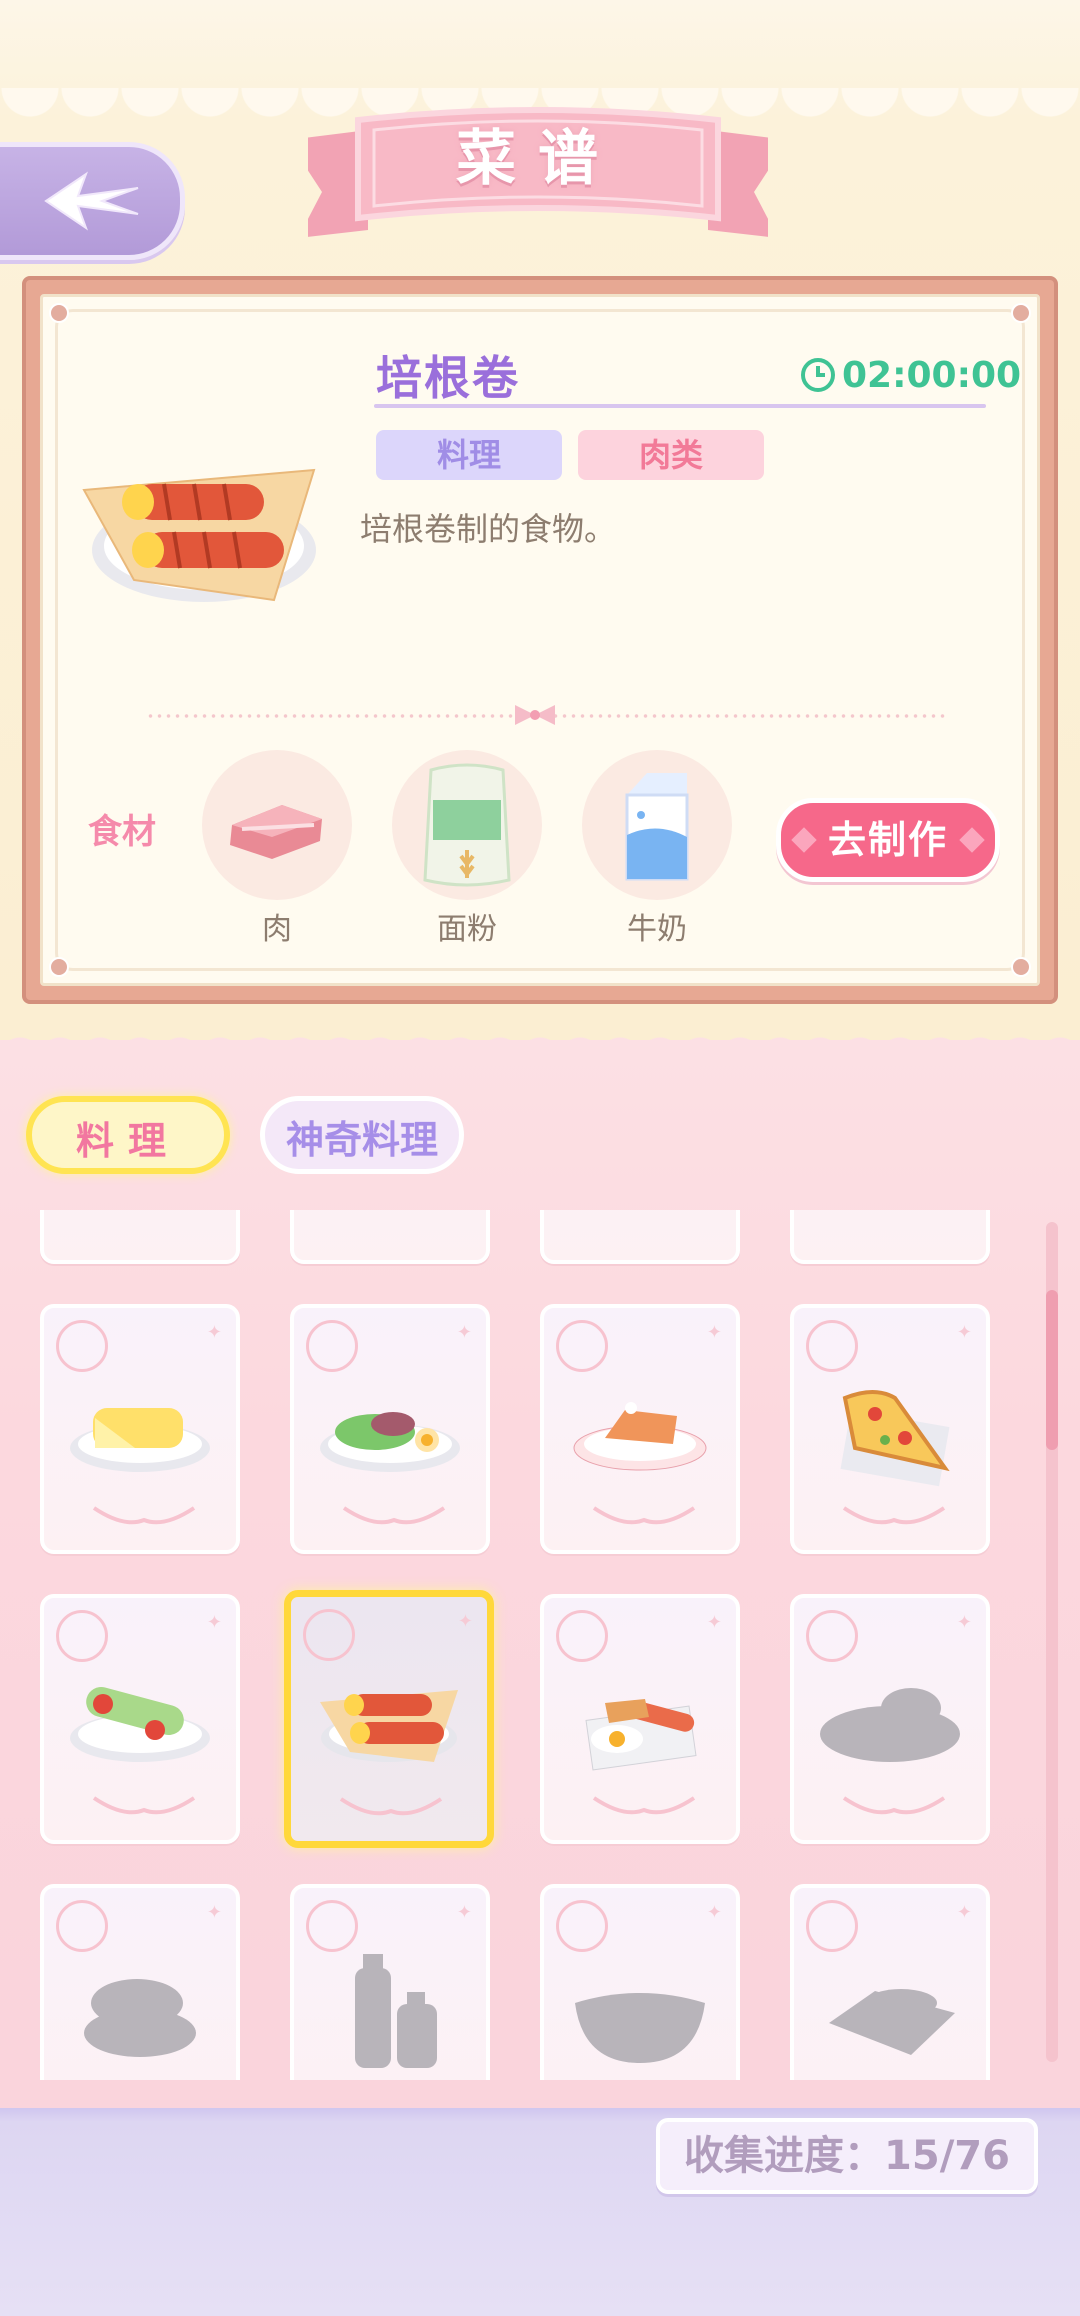  I want to click on tab-magic-cuisine: 神奇料理, so click(362, 1135).